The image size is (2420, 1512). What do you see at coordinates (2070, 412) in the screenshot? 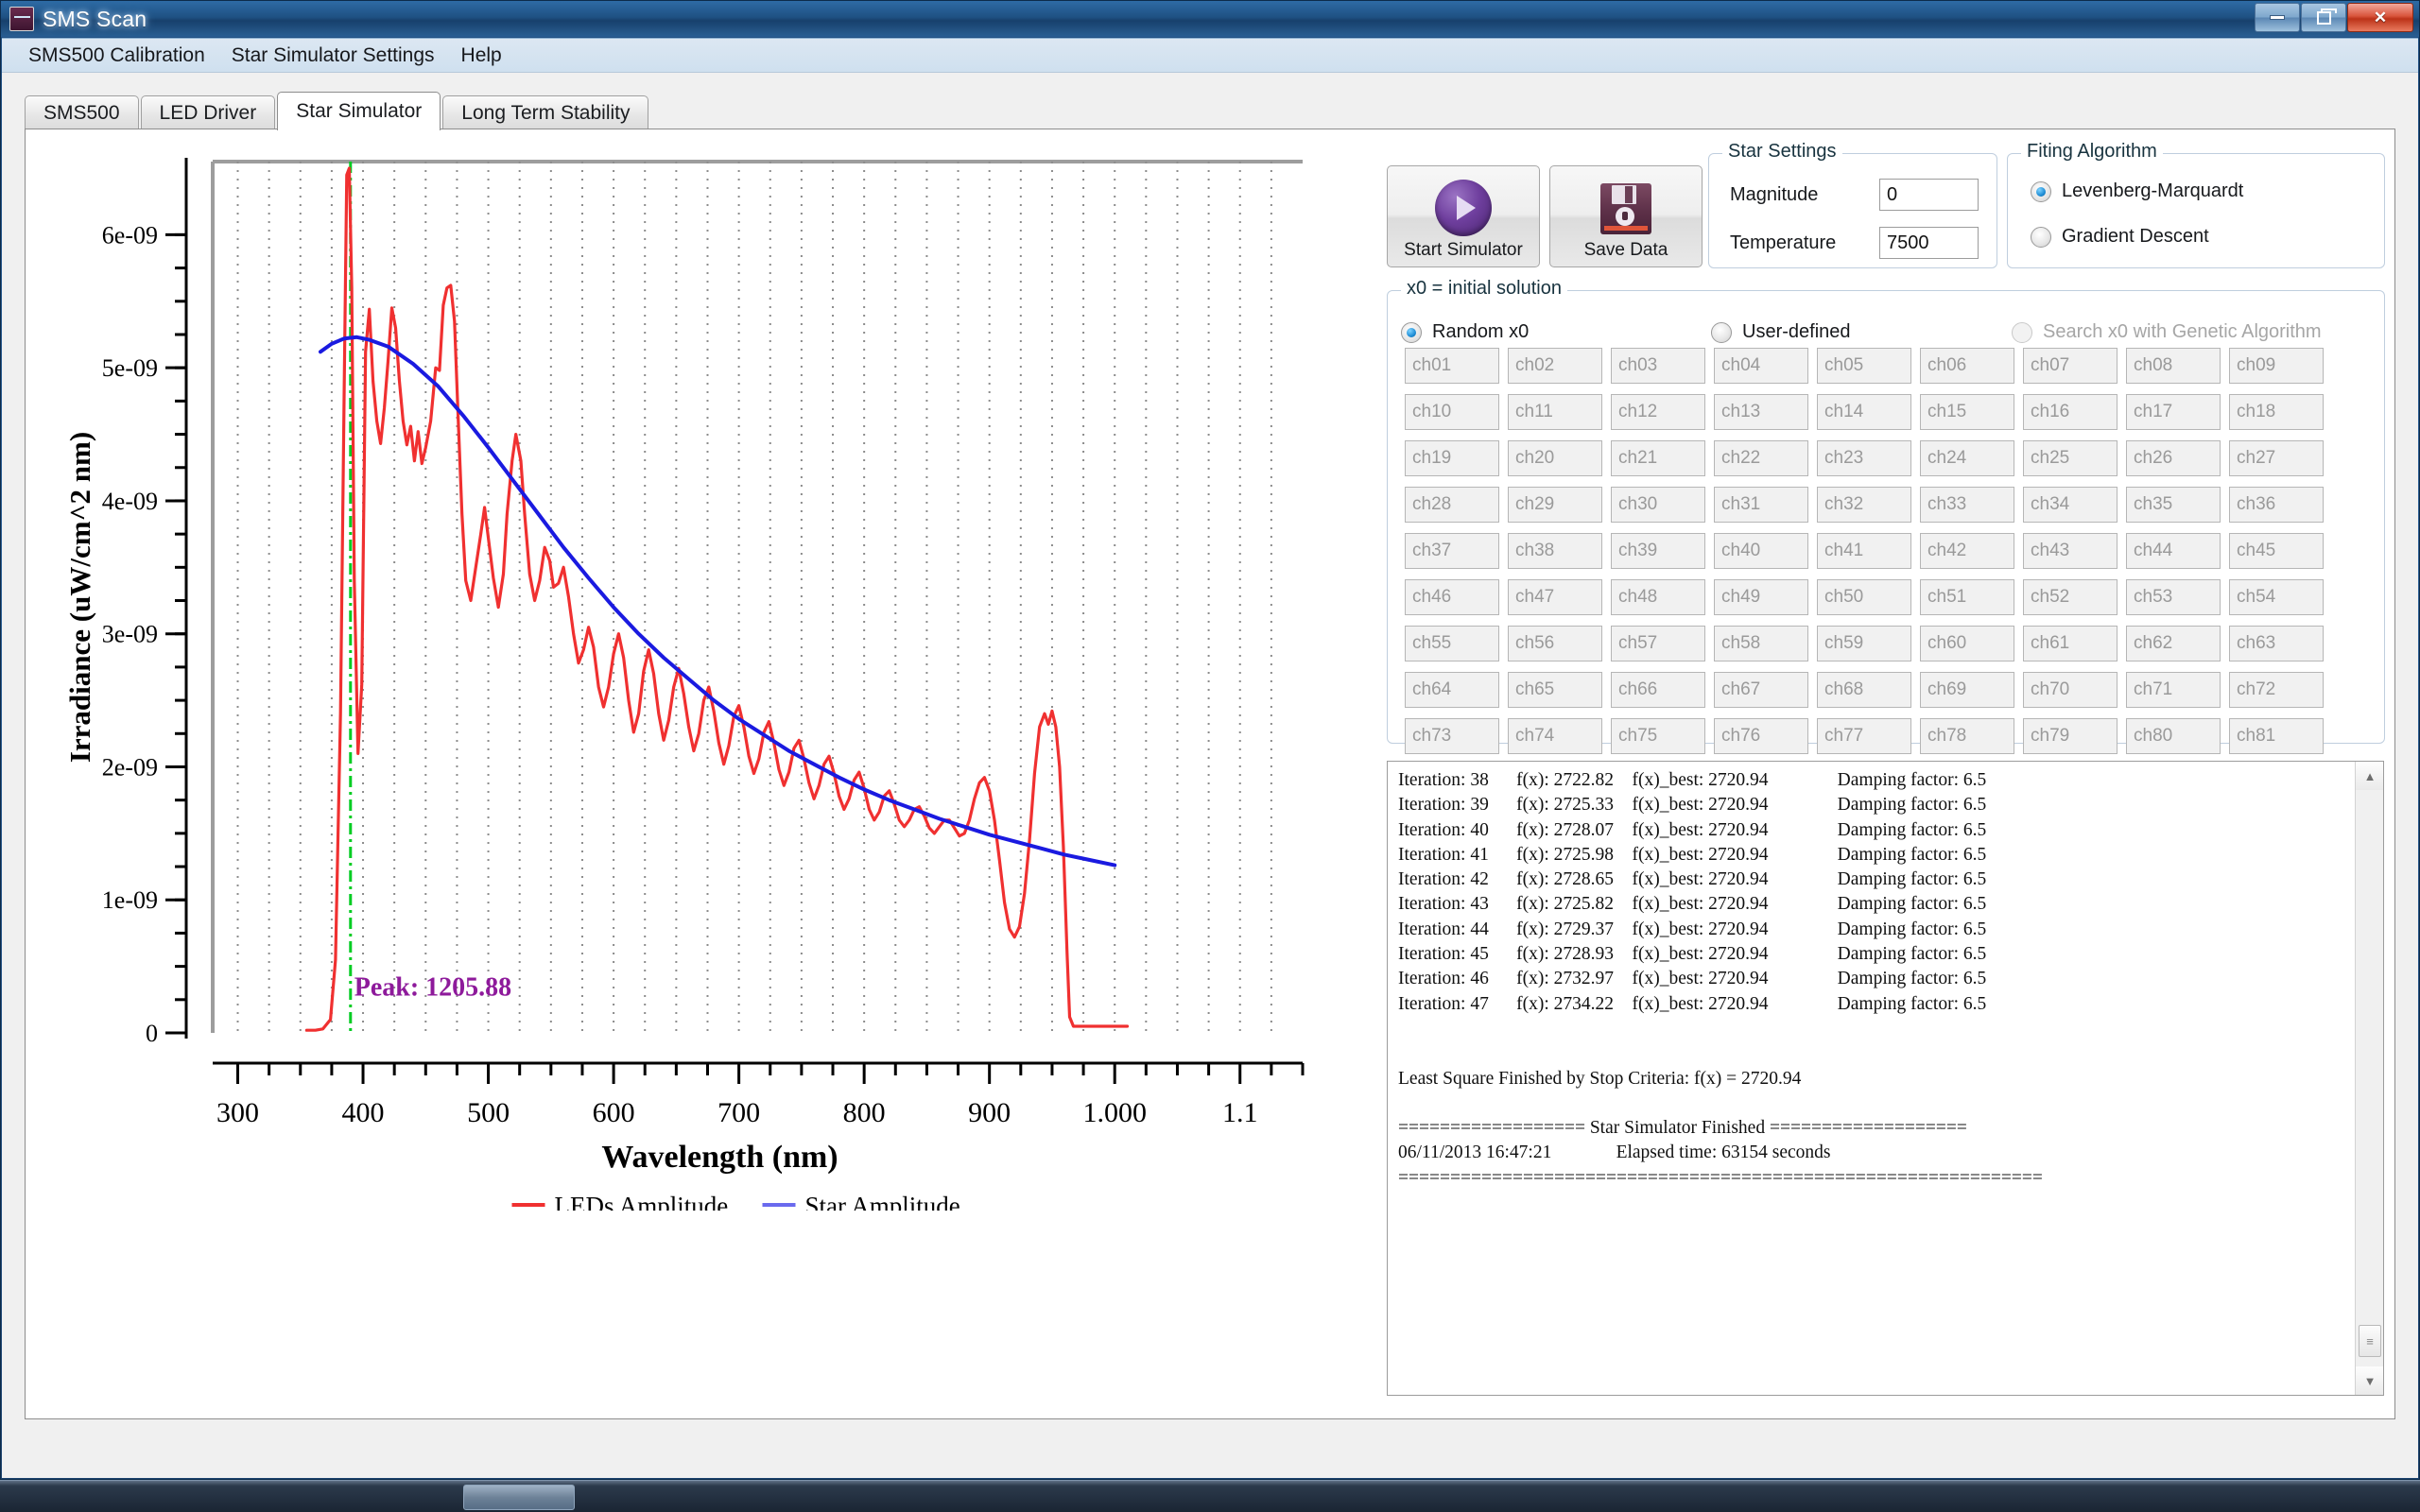
I see `channel-input-ch16: ch16` at bounding box center [2070, 412].